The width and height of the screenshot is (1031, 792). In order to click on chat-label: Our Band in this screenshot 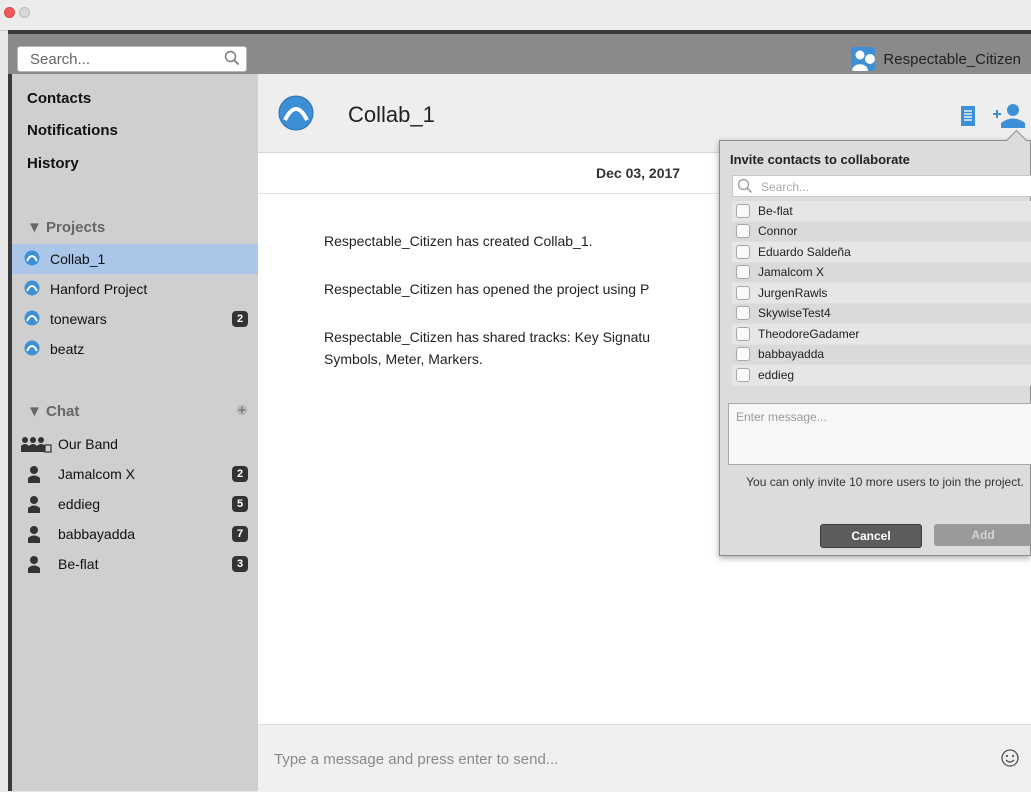, I will do `click(88, 444)`.